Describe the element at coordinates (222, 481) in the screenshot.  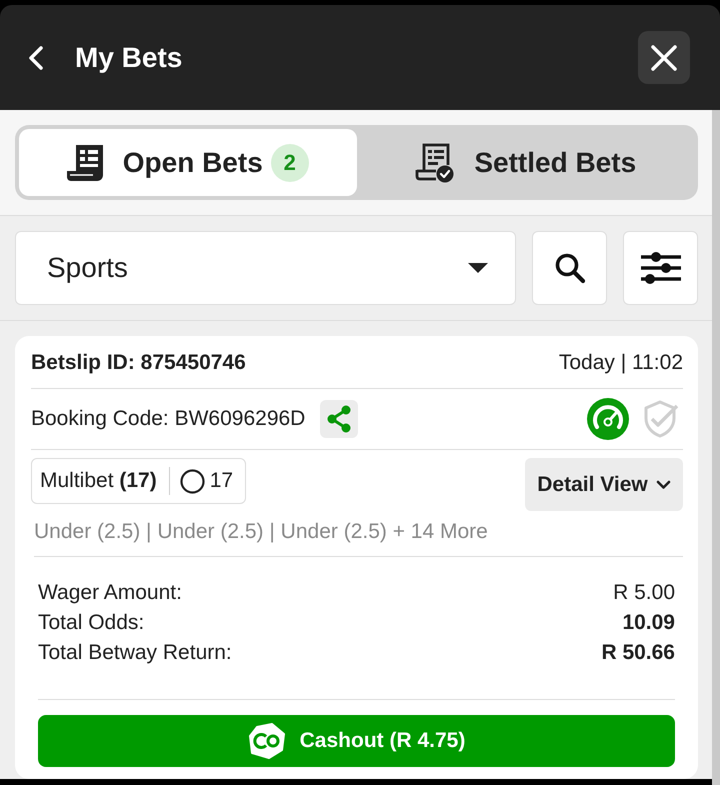
I see `selection-count: 17` at that location.